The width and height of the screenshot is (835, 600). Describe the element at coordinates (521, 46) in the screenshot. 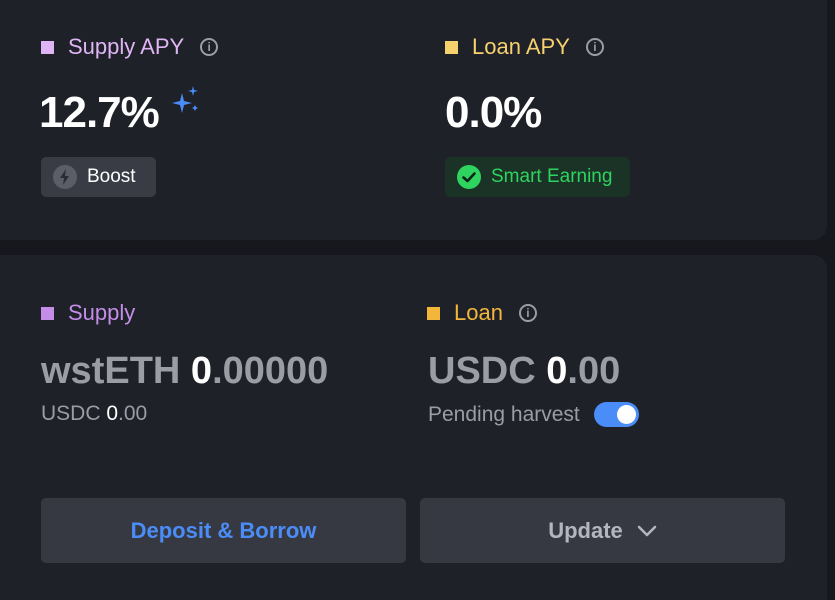

I see `loan-apy-label: Loan APY` at that location.